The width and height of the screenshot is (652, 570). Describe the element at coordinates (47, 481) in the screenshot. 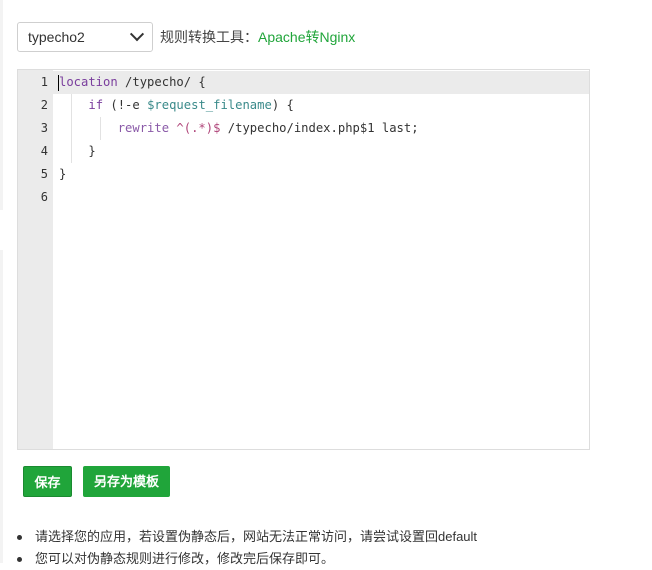

I see `save-button: 保存` at that location.